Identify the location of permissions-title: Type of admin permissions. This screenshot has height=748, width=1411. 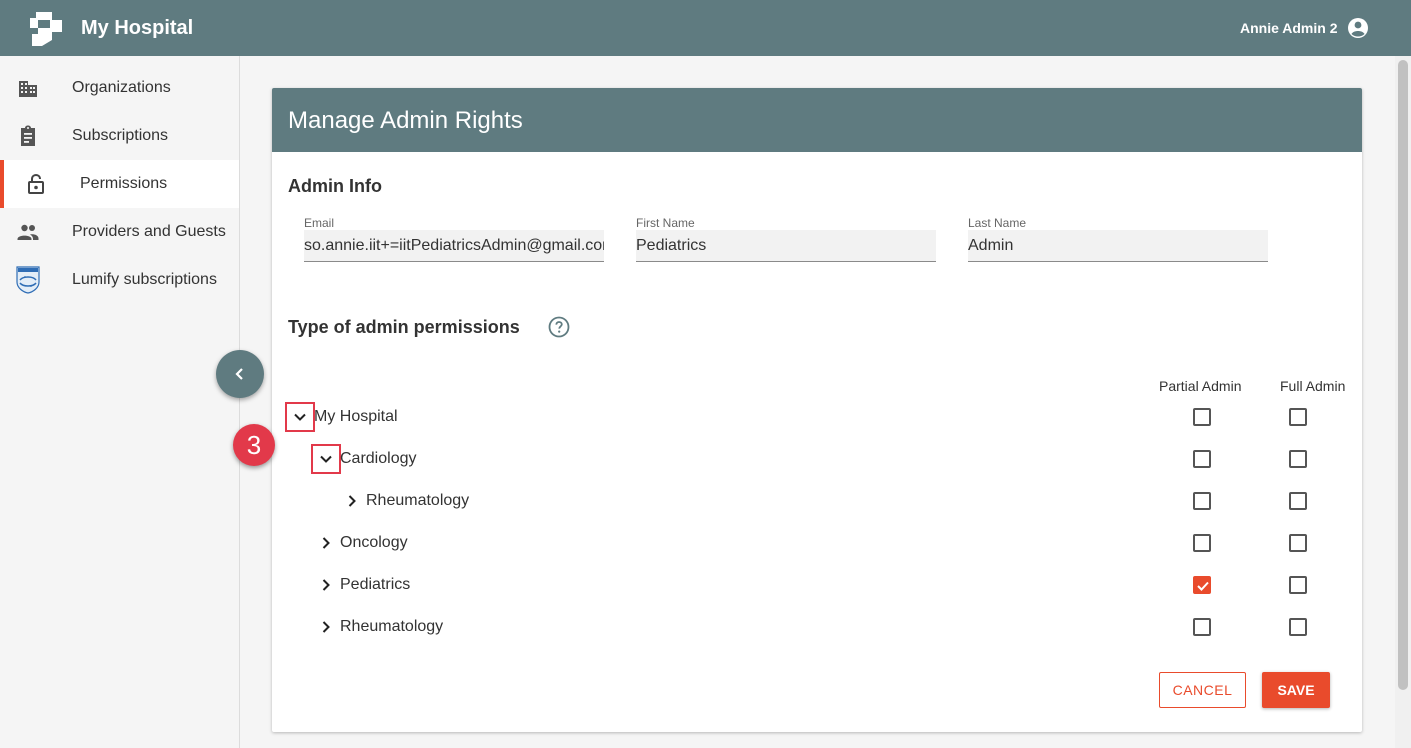
(404, 327).